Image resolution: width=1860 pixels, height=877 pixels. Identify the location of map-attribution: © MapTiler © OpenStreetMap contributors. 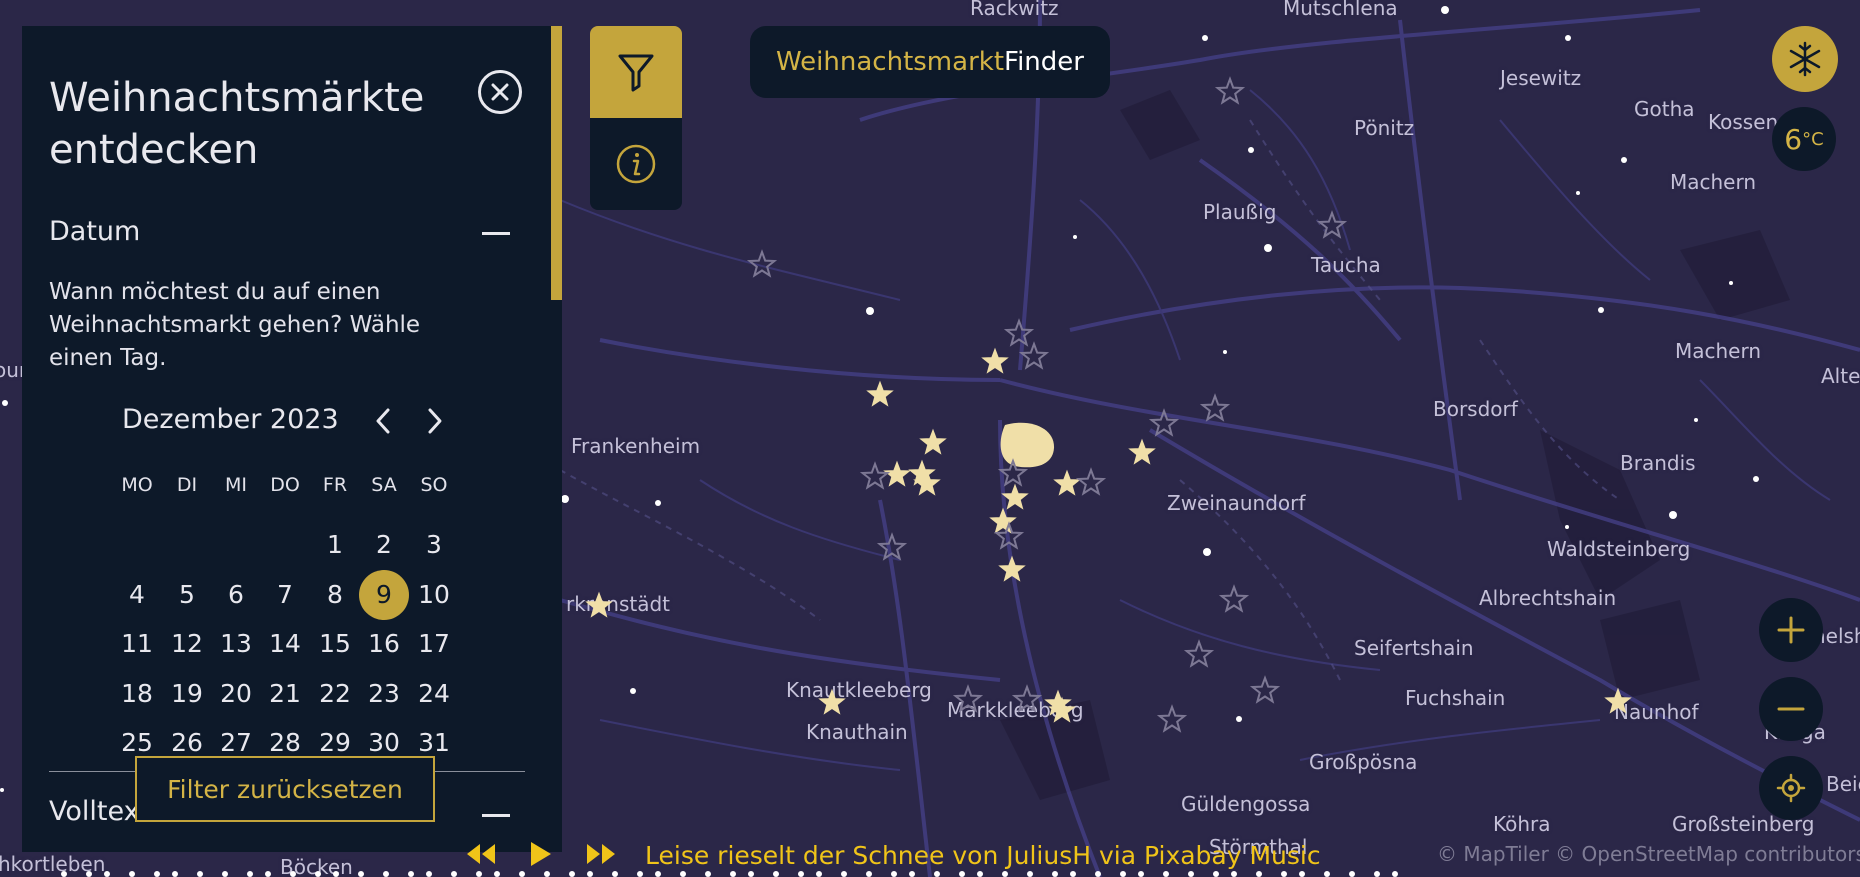
(1648, 854).